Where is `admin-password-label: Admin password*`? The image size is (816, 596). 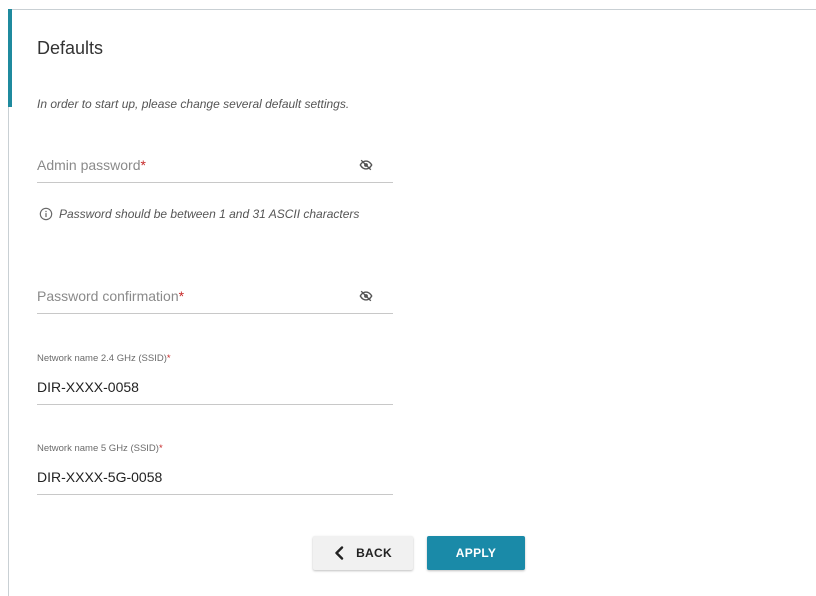 admin-password-label: Admin password* is located at coordinates (91, 165).